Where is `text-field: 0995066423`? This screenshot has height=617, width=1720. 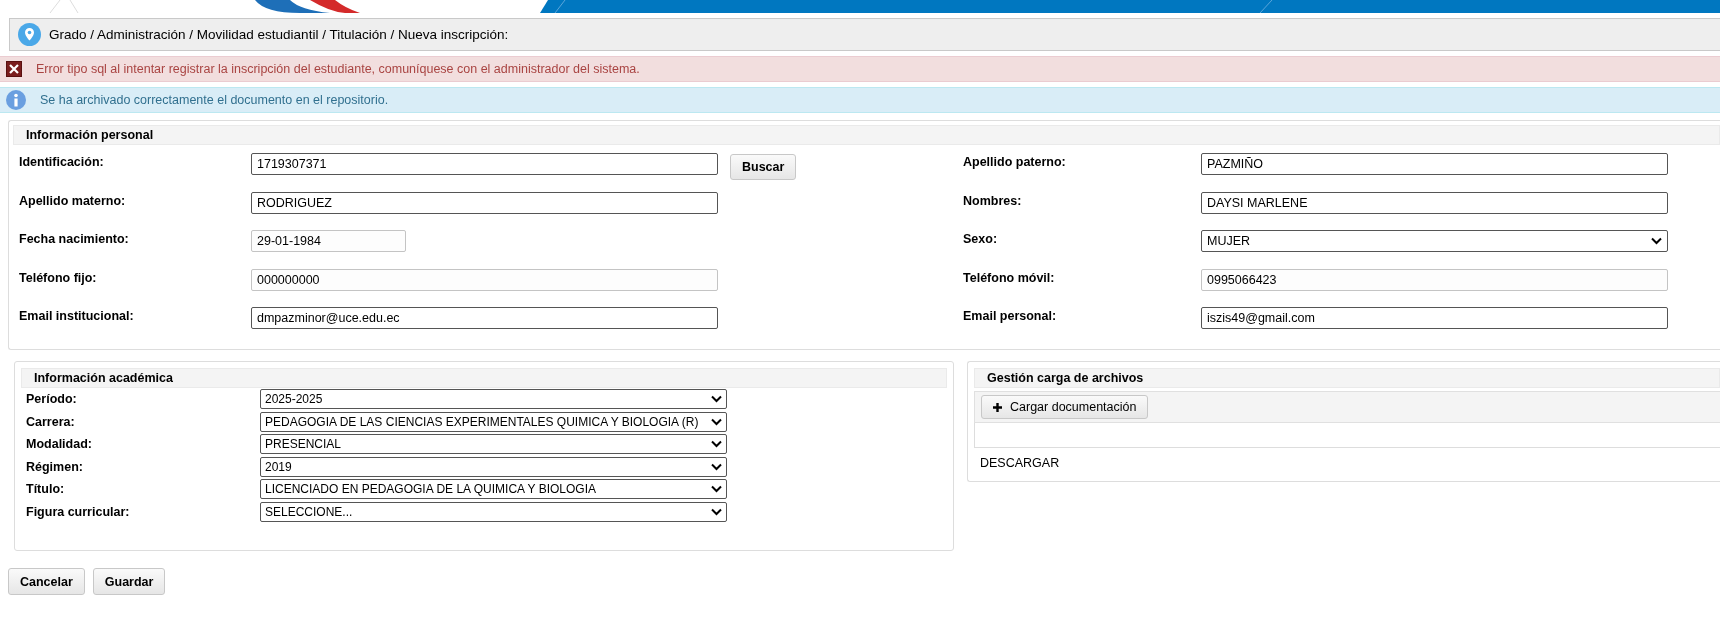
text-field: 0995066423 is located at coordinates (1434, 279).